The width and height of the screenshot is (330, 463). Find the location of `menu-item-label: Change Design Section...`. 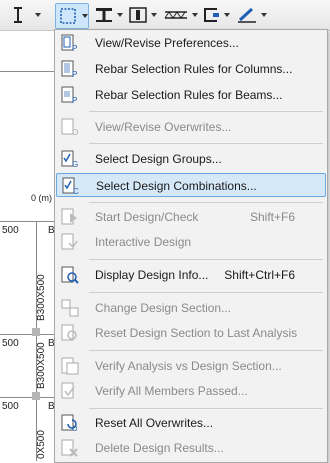

menu-item-label: Change Design Section... is located at coordinates (163, 308).